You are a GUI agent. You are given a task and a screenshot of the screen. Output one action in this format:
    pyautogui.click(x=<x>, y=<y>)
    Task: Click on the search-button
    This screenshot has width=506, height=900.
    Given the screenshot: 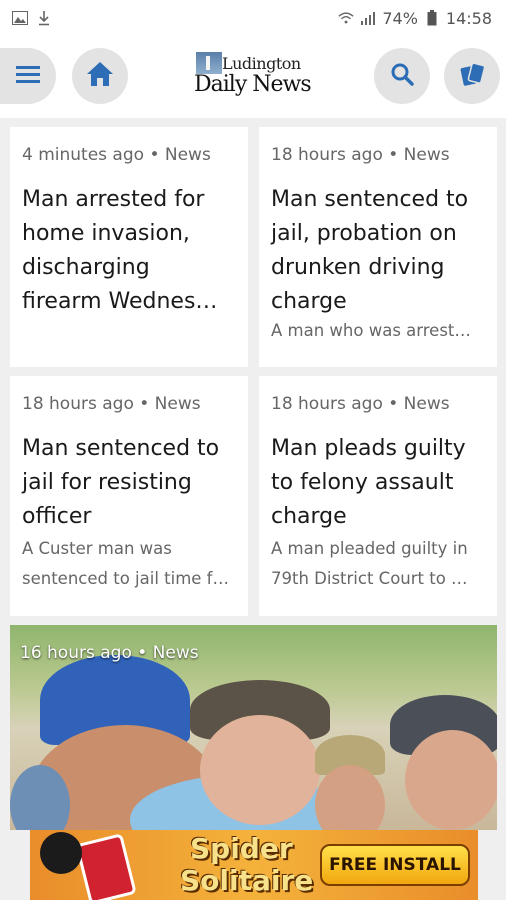 What is the action you would take?
    pyautogui.click(x=402, y=76)
    